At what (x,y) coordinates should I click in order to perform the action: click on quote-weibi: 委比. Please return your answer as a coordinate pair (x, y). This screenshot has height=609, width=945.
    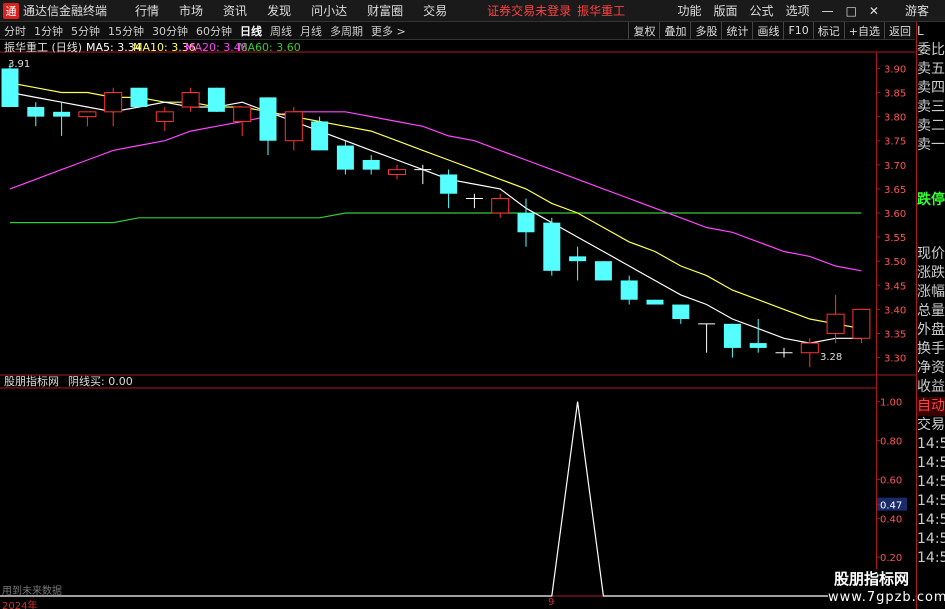
    Looking at the image, I should click on (931, 50).